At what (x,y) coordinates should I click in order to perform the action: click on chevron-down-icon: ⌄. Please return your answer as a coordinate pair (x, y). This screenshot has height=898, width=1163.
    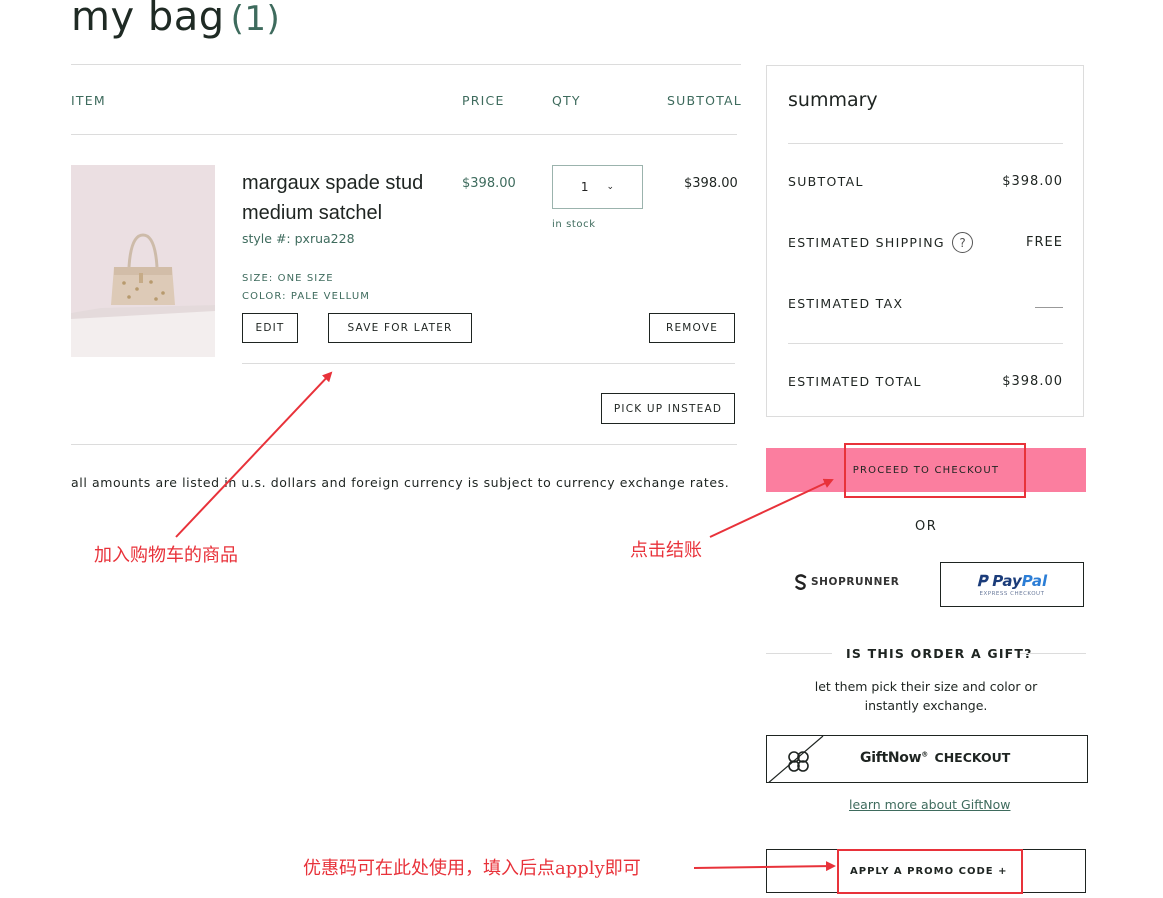
    Looking at the image, I should click on (610, 187).